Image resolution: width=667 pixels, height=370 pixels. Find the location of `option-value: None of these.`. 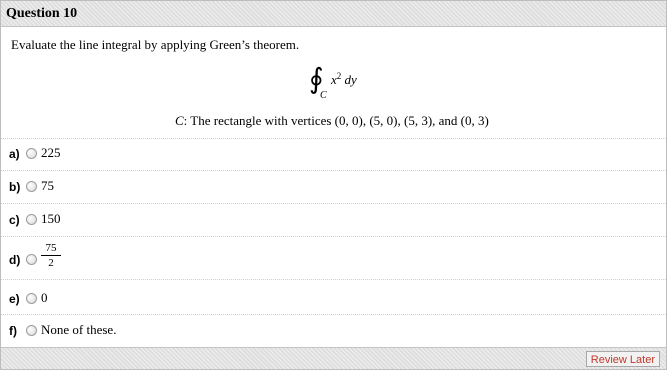

option-value: None of these. is located at coordinates (79, 329).